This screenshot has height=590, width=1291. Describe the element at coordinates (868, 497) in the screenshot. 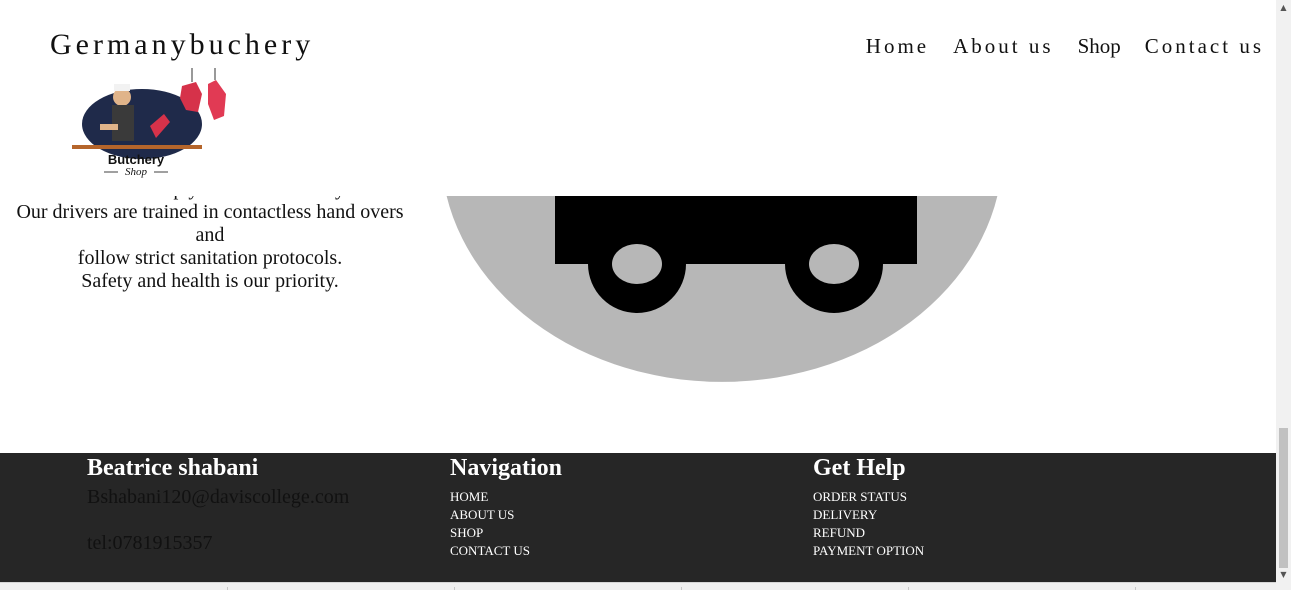

I see `footer-link-order-status: ORDER STATUS` at that location.